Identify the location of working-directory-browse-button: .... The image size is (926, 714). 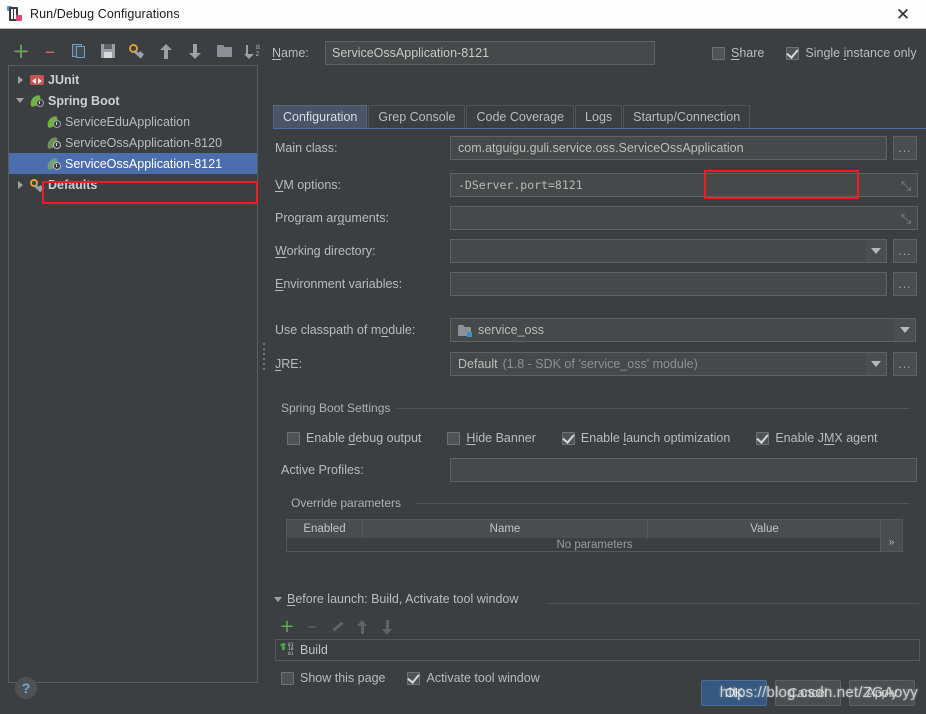
(905, 251).